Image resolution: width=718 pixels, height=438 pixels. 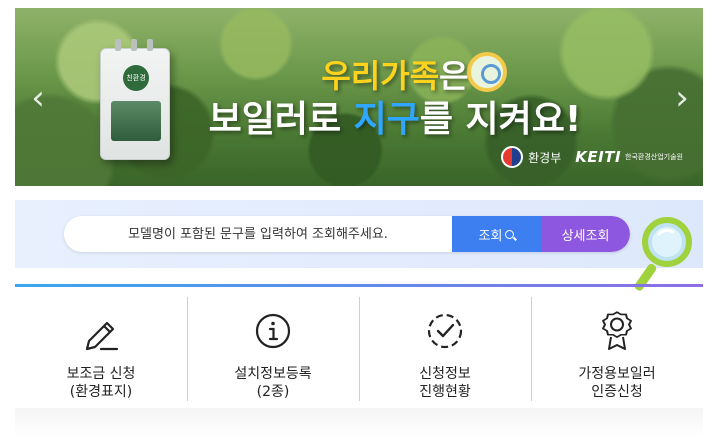 I want to click on chevron-right-icon: ›, so click(x=682, y=98).